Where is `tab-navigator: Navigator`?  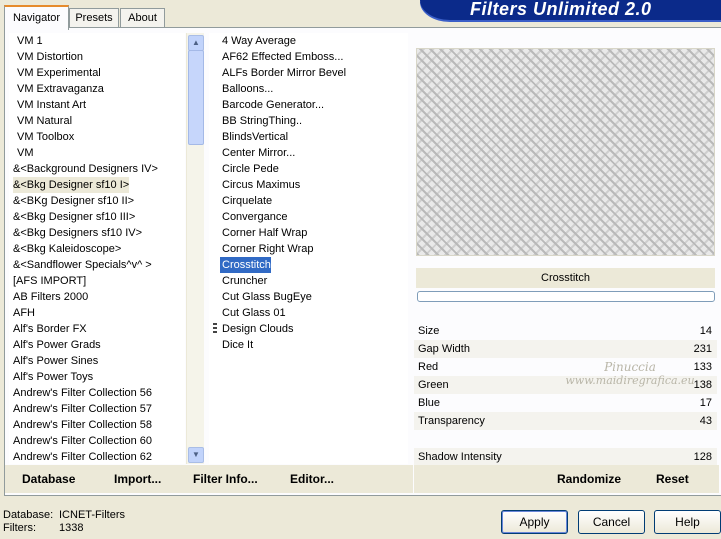 tab-navigator: Navigator is located at coordinates (36, 17).